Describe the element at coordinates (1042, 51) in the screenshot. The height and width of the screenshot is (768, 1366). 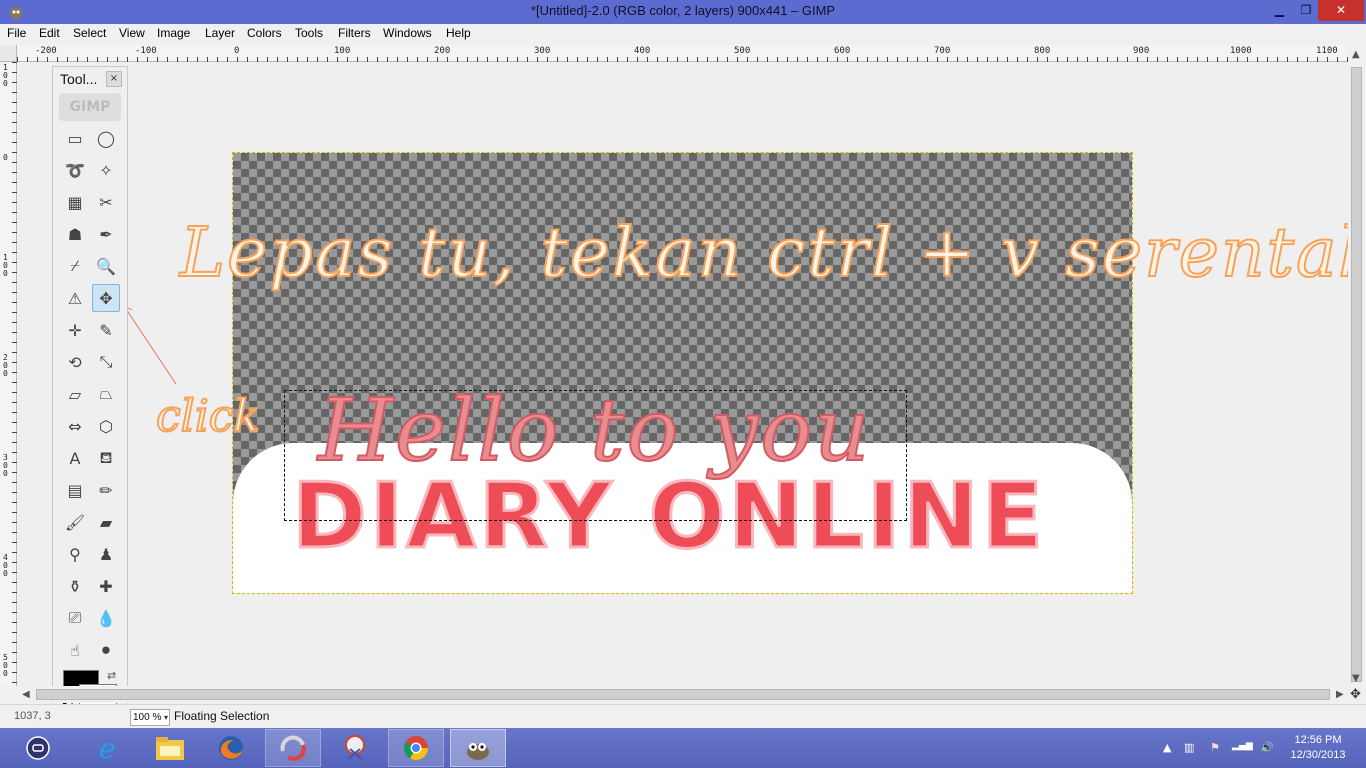
I see `ruler-label: 800` at that location.